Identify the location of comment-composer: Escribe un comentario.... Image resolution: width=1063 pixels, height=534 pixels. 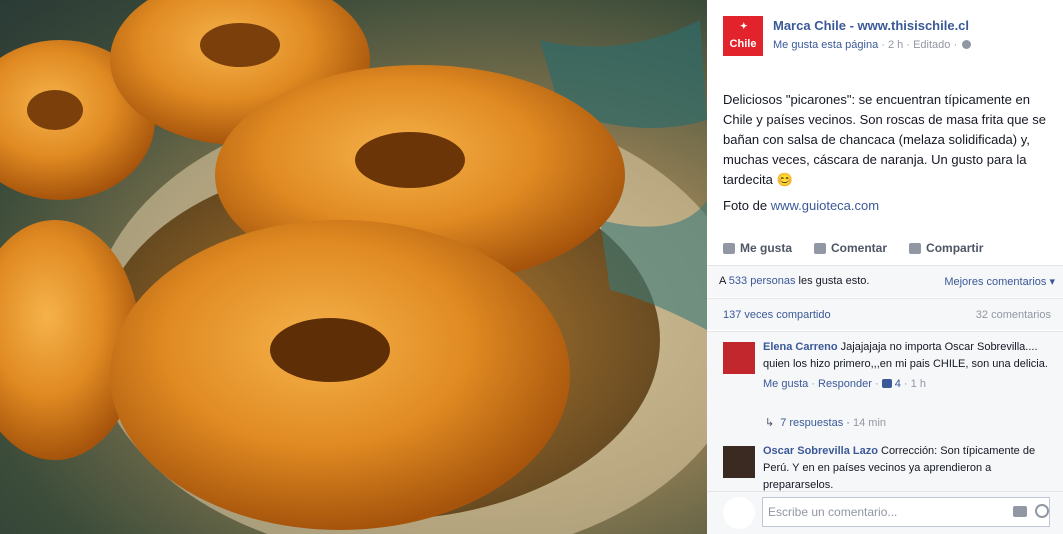
(885, 512).